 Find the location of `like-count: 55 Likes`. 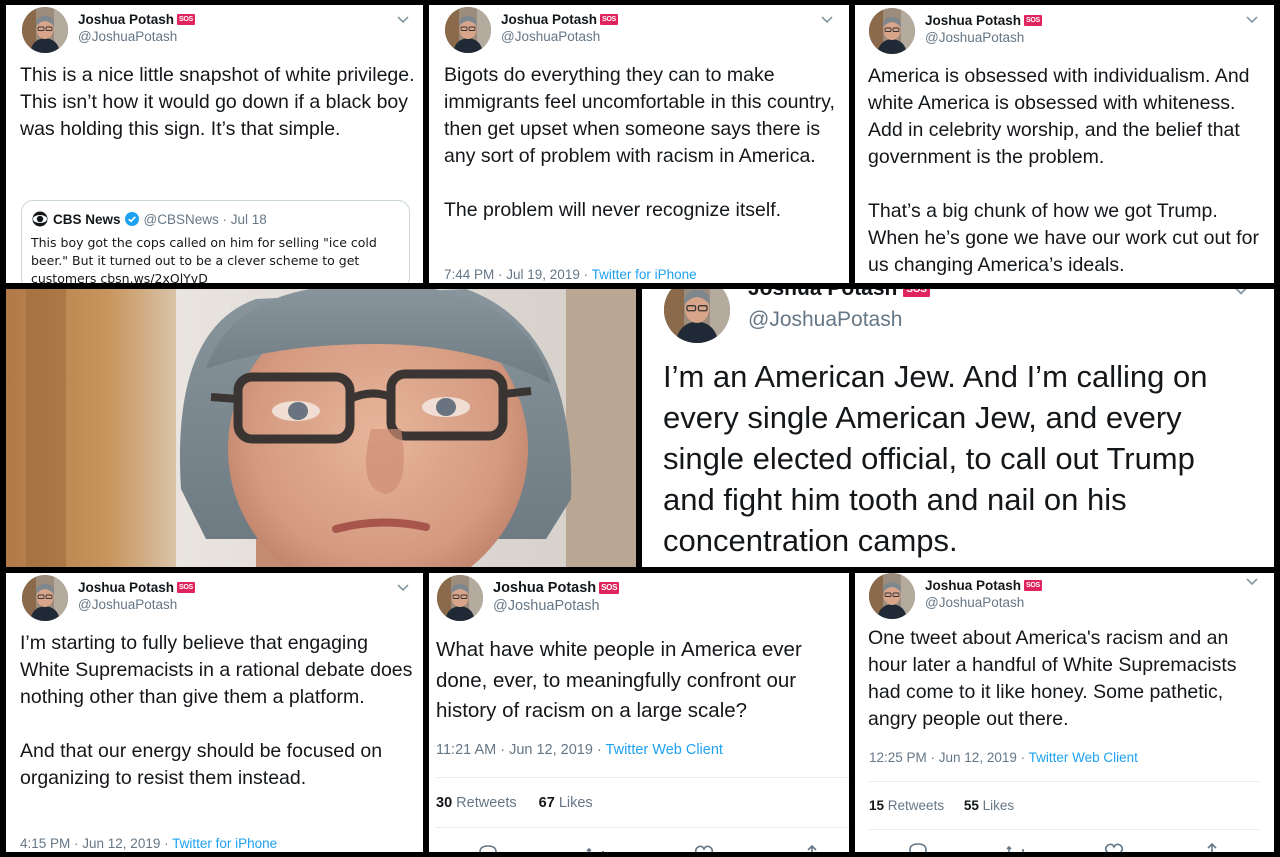

like-count: 55 Likes is located at coordinates (989, 805).